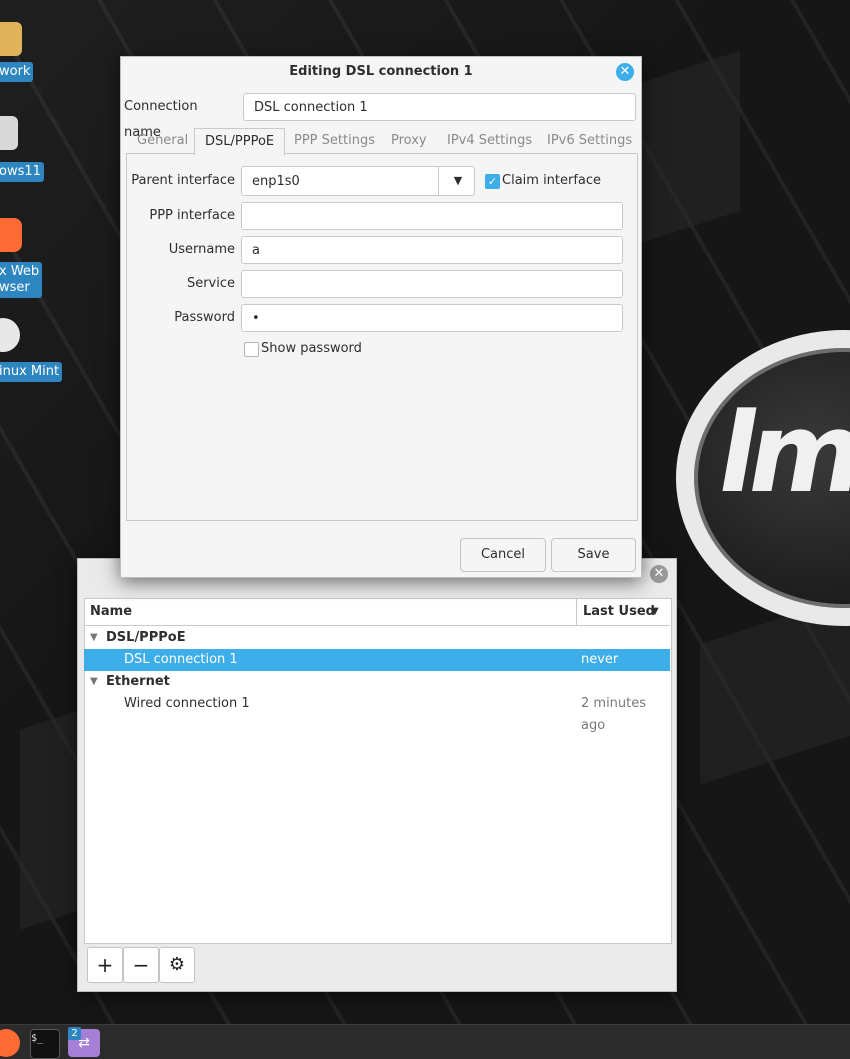 The width and height of the screenshot is (850, 1059). I want to click on drive-icon, so click(9, 133).